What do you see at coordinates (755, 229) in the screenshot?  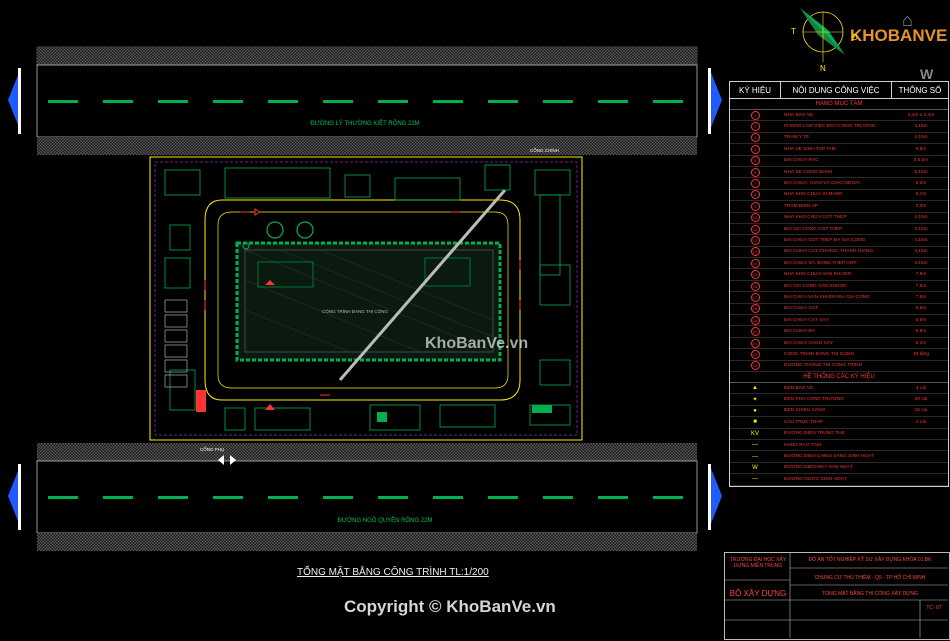 I see `legend-symbol: 11` at bounding box center [755, 229].